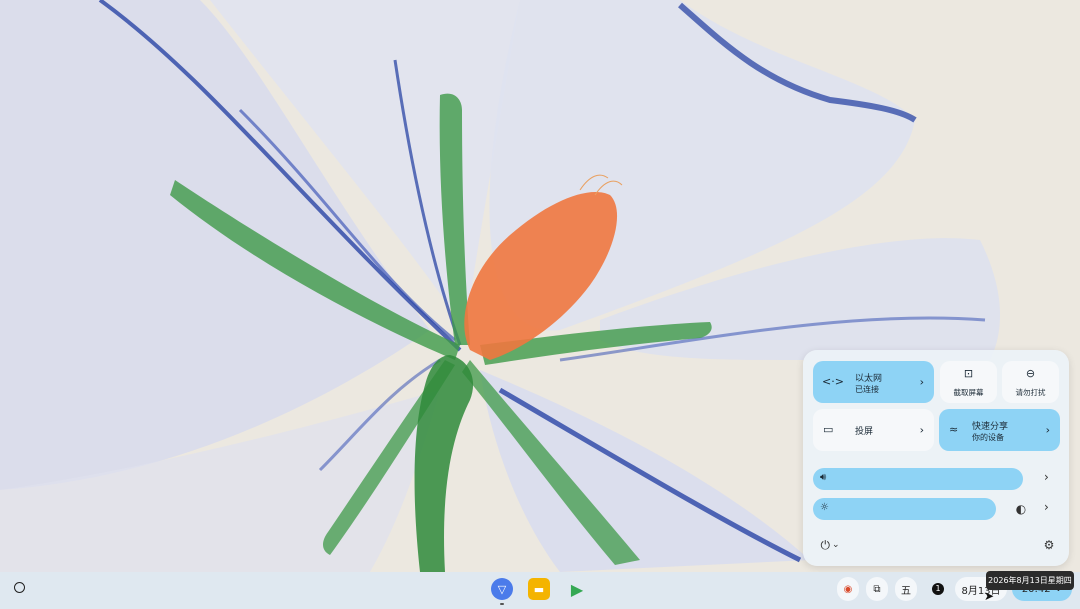  I want to click on notification-button: 1, so click(938, 589).